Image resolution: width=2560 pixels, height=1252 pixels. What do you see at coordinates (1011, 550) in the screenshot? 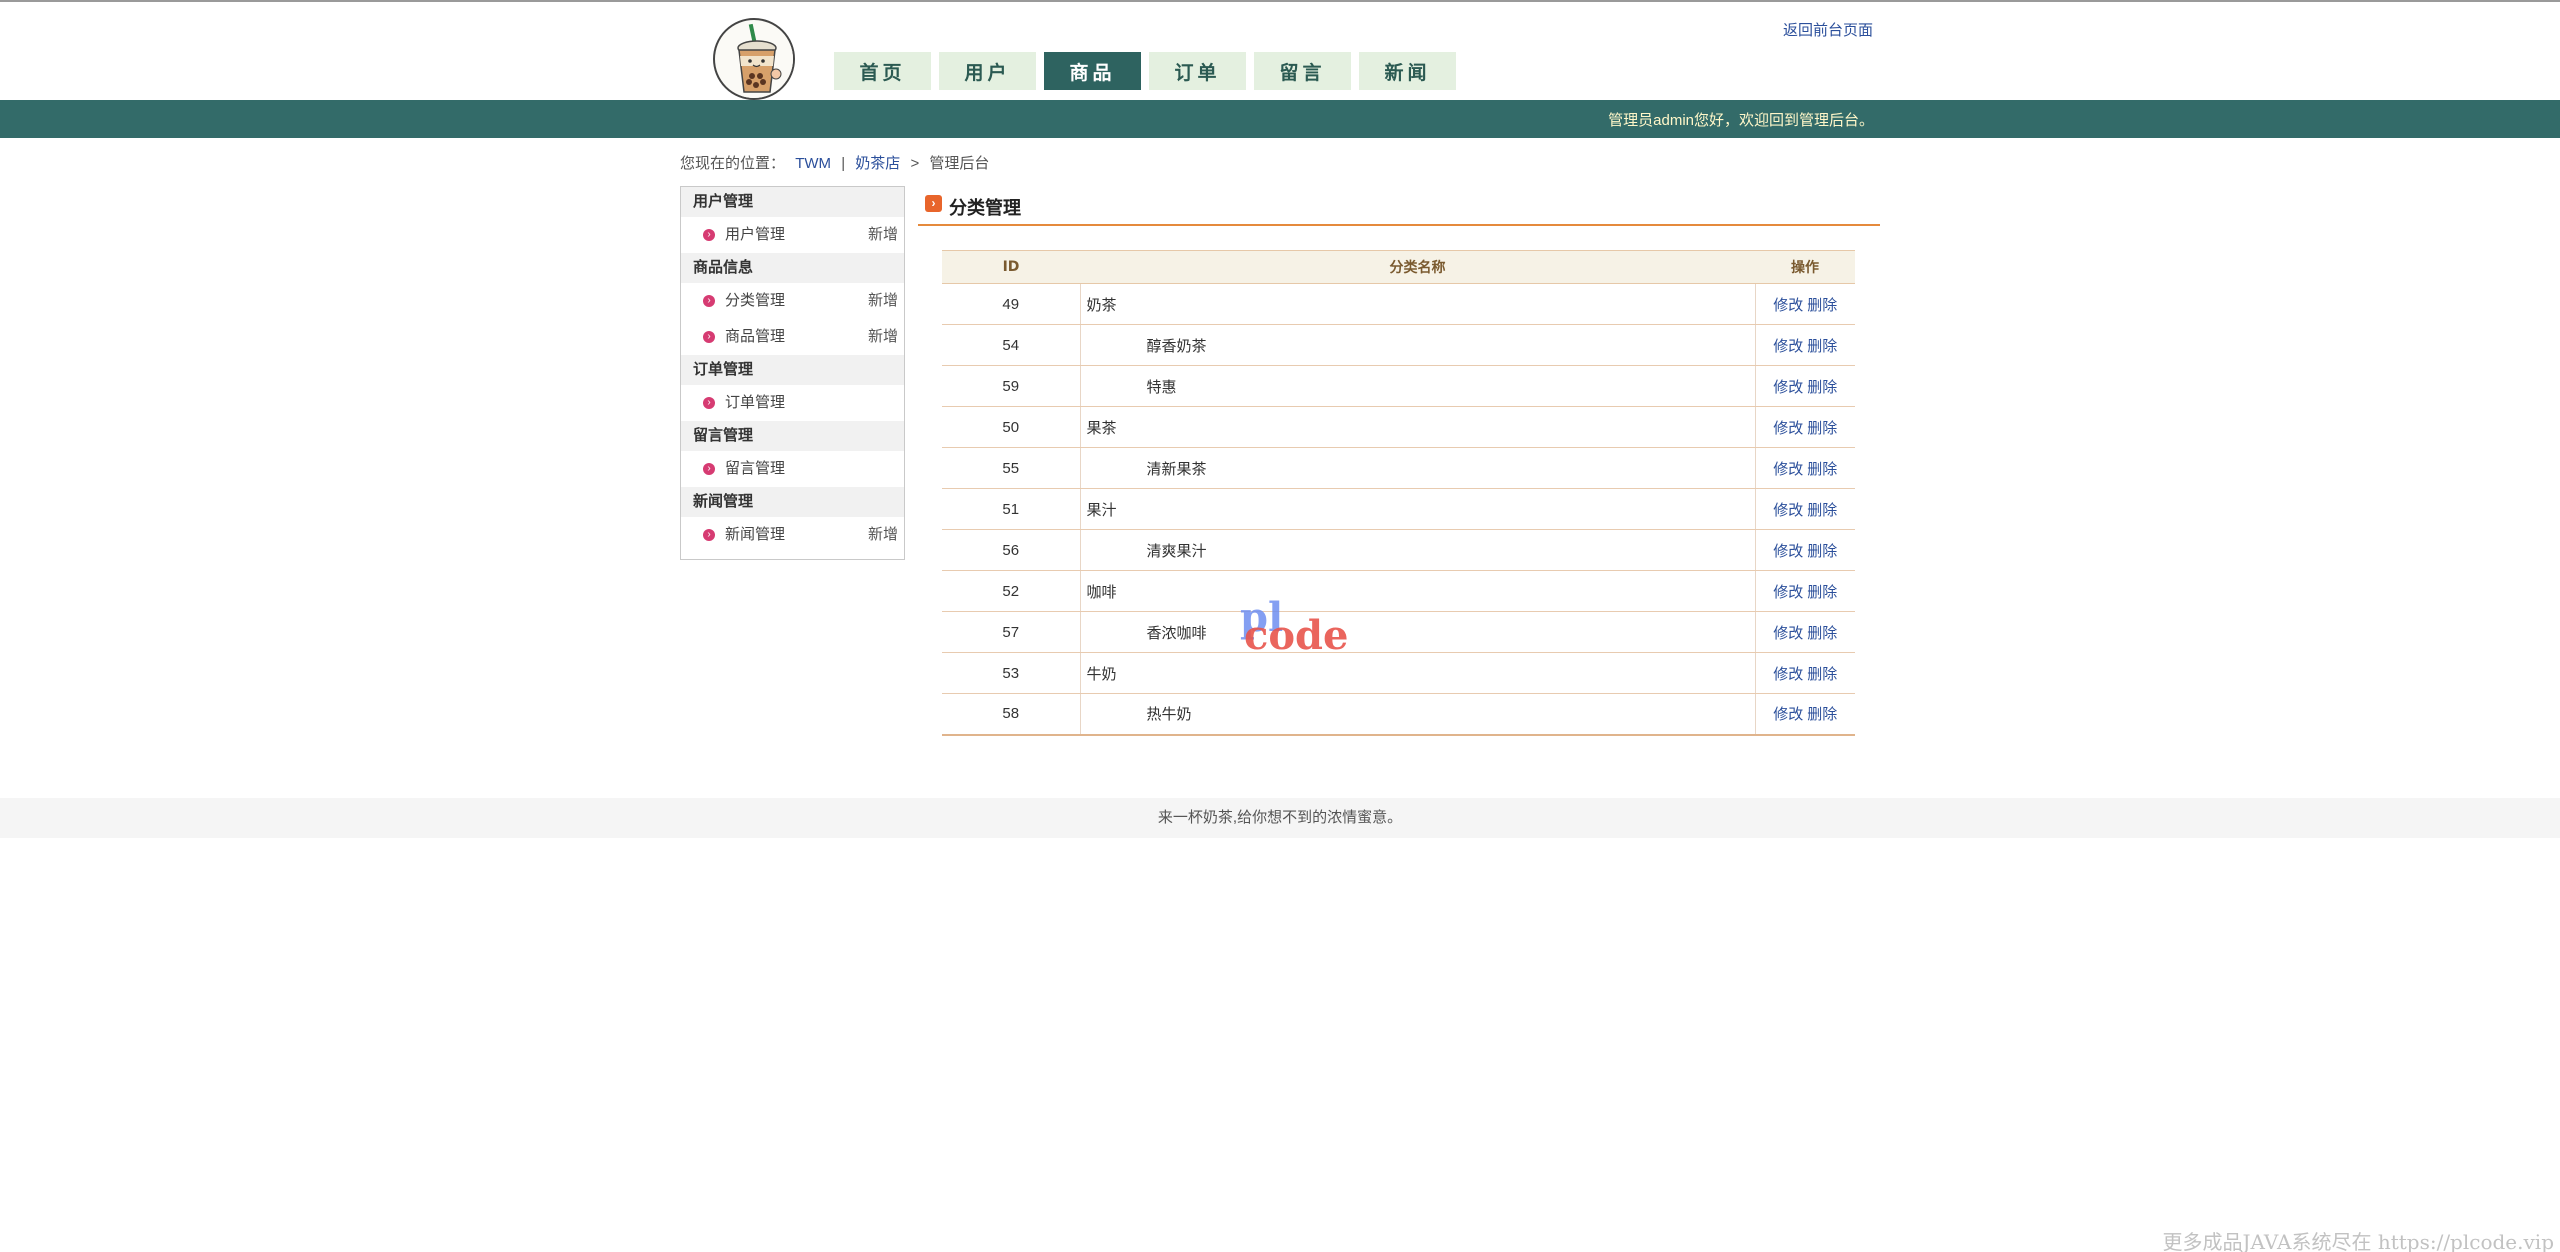
I see `cell-id: 56` at bounding box center [1011, 550].